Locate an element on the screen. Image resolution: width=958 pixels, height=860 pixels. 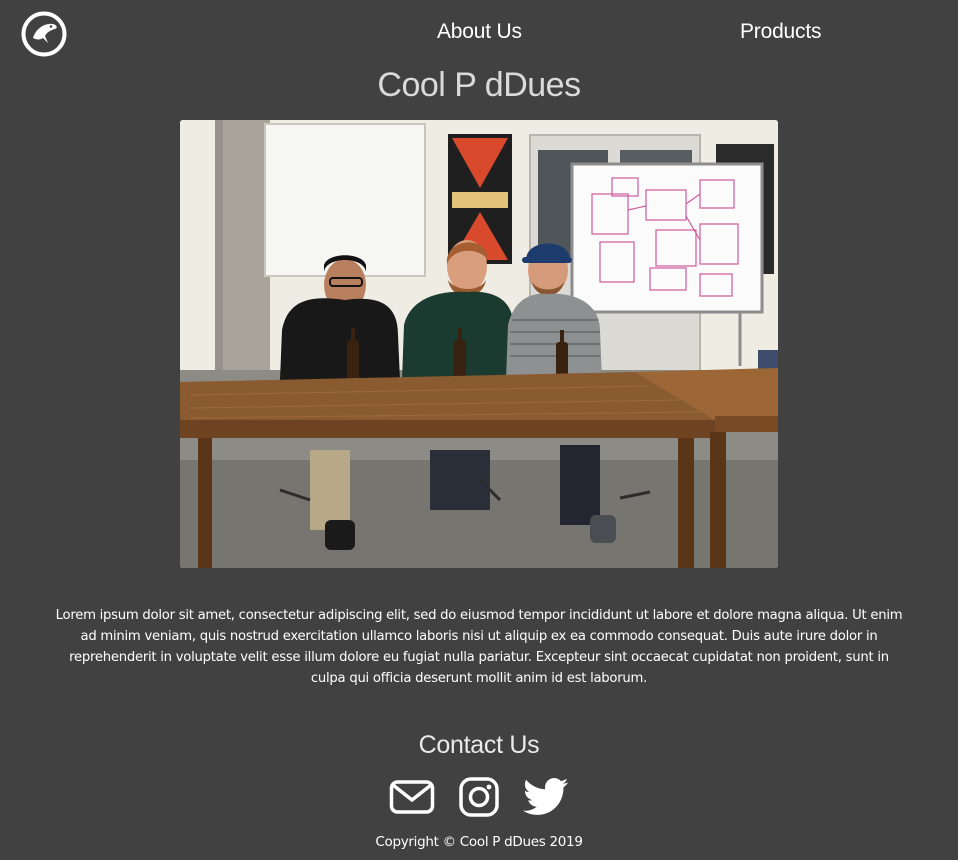
instagram-link is located at coordinates (479, 797).